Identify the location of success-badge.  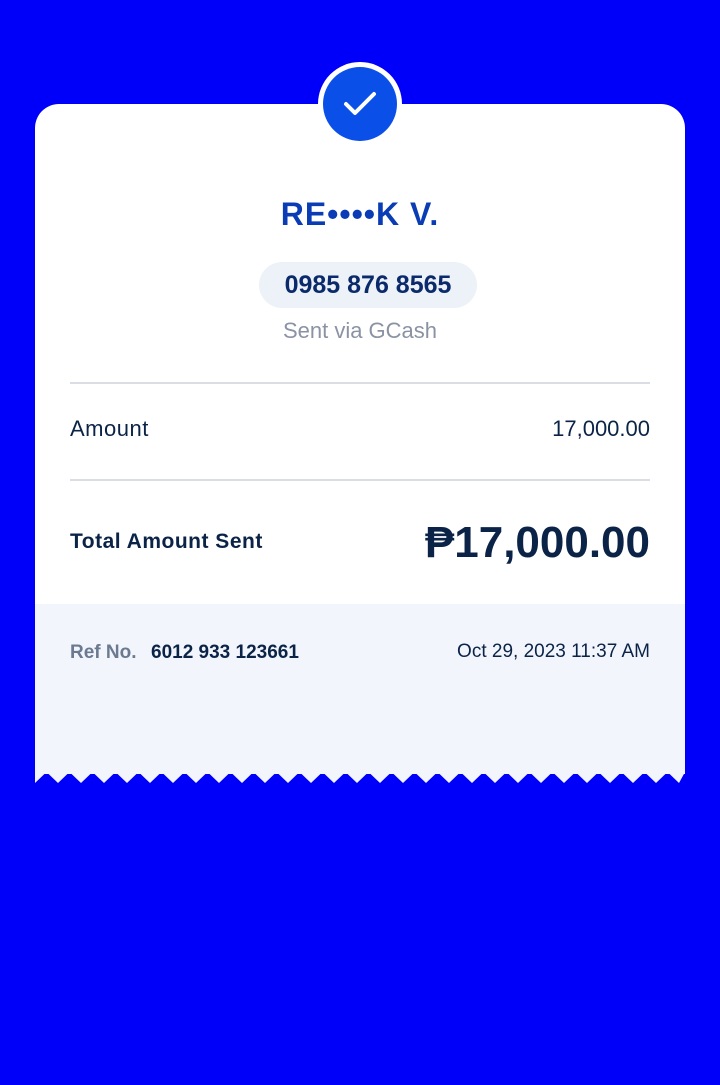
(360, 104).